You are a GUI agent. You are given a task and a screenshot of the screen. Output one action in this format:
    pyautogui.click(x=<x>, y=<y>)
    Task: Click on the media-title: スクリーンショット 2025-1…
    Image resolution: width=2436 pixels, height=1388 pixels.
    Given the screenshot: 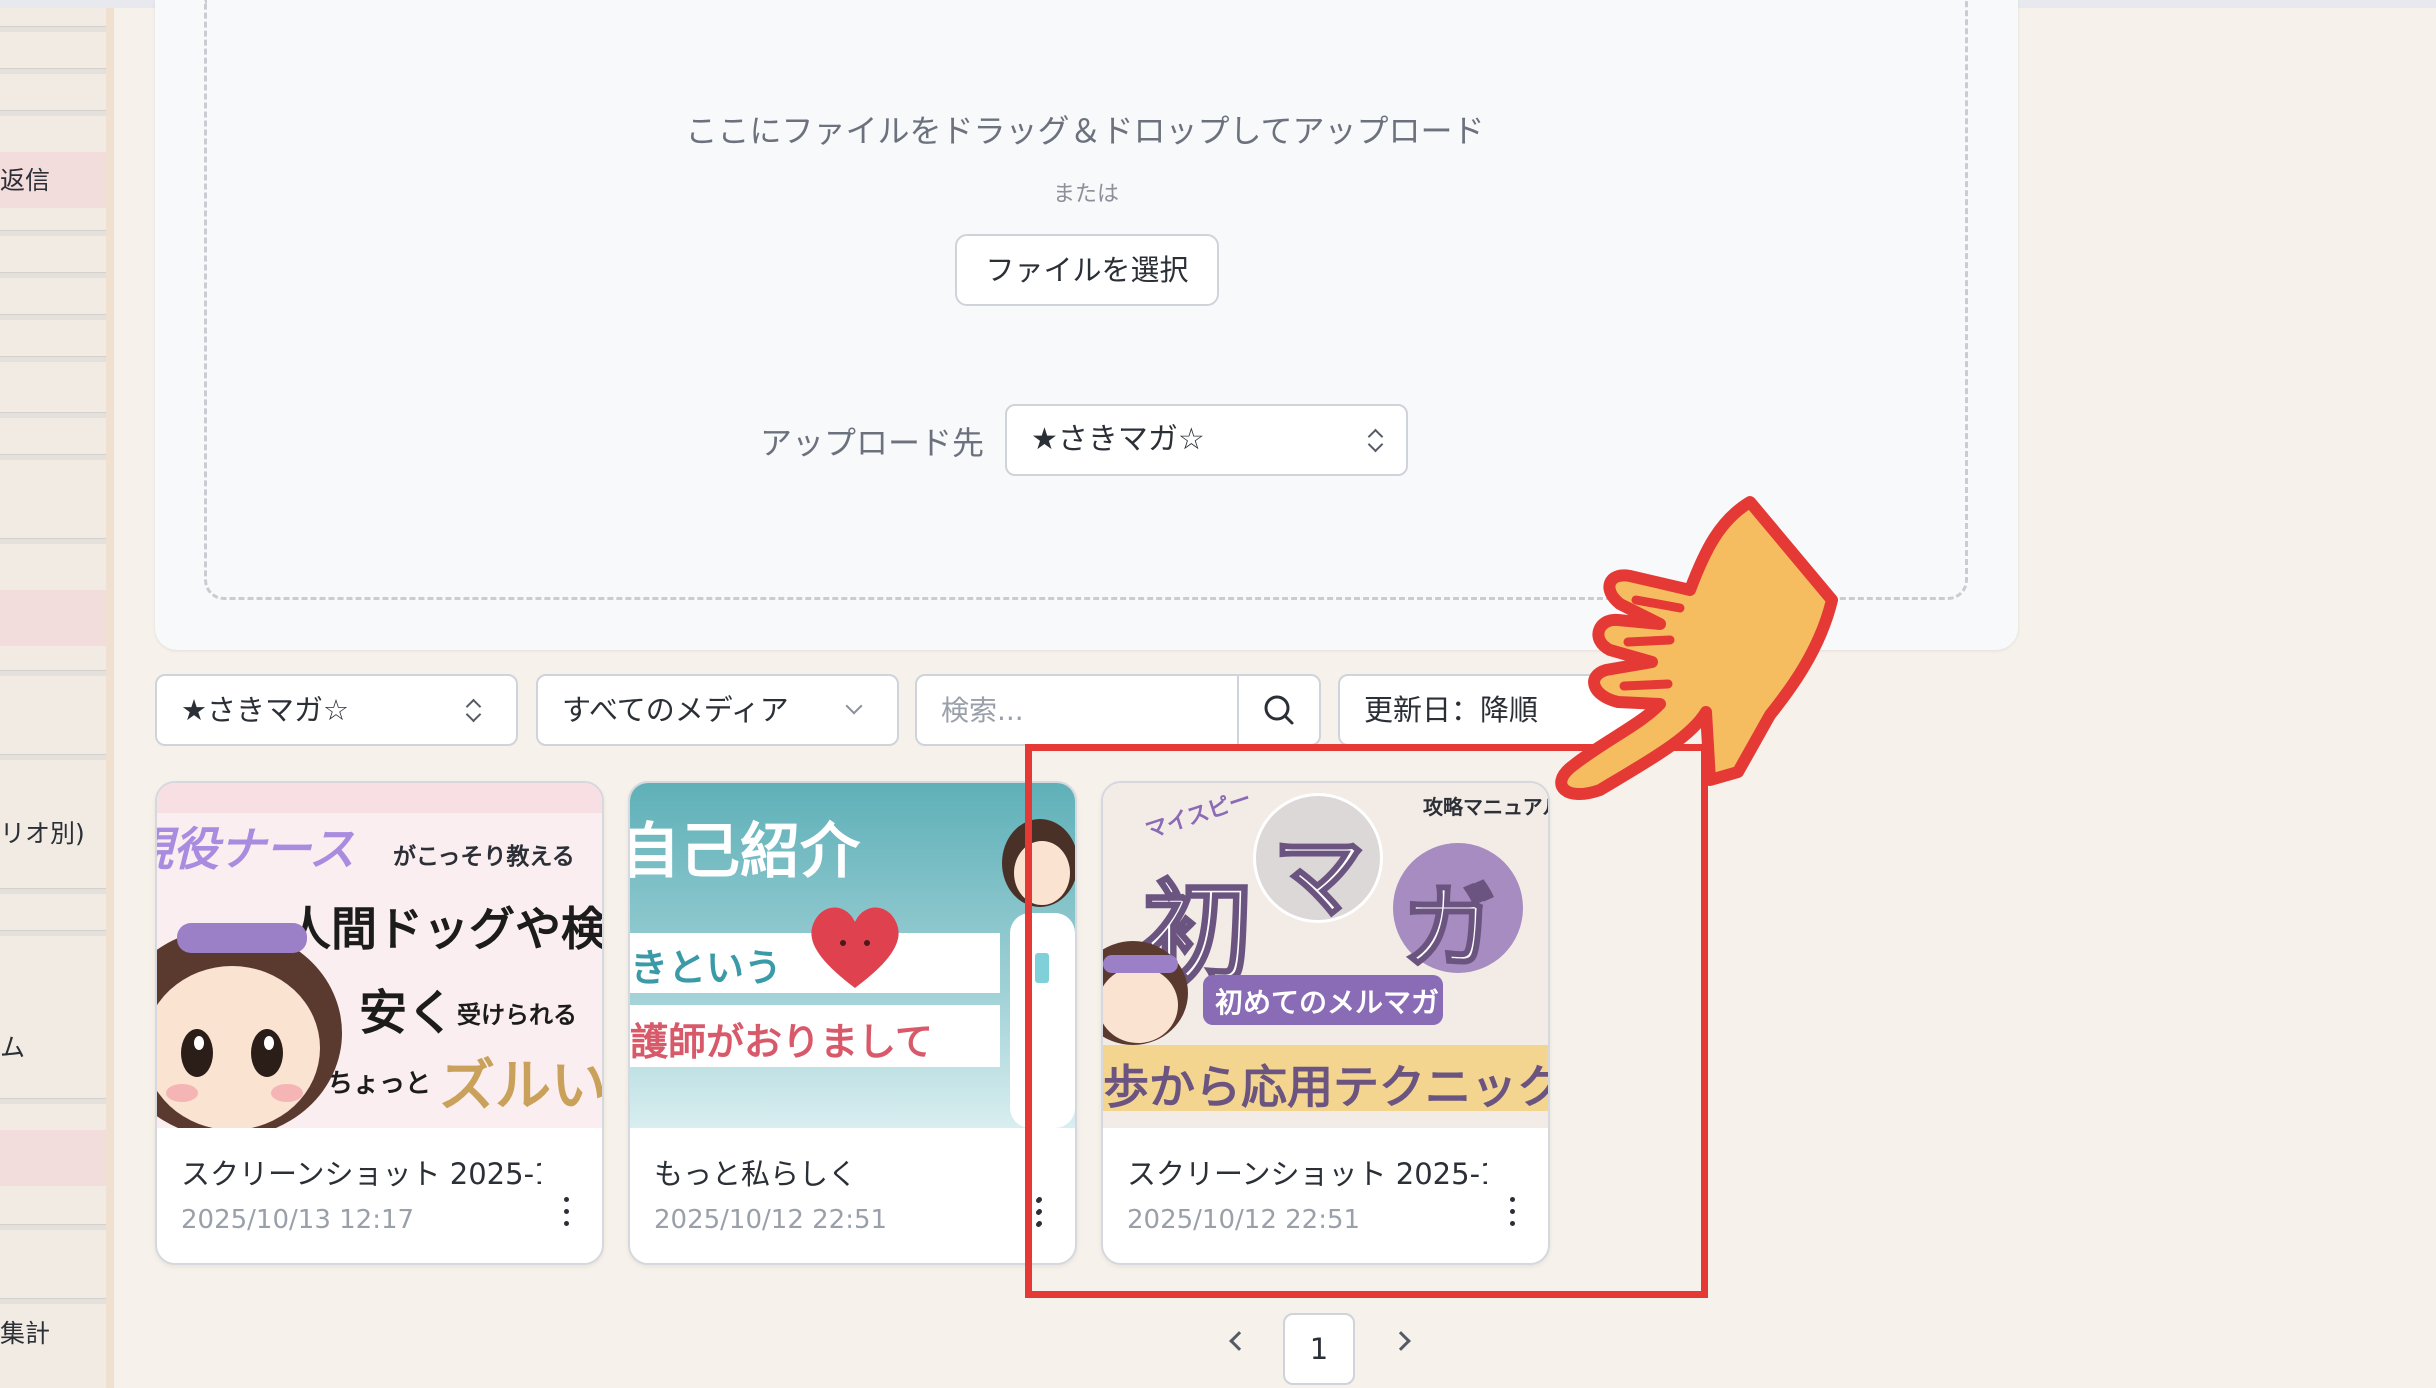 What is the action you would take?
    pyautogui.click(x=361, y=1174)
    